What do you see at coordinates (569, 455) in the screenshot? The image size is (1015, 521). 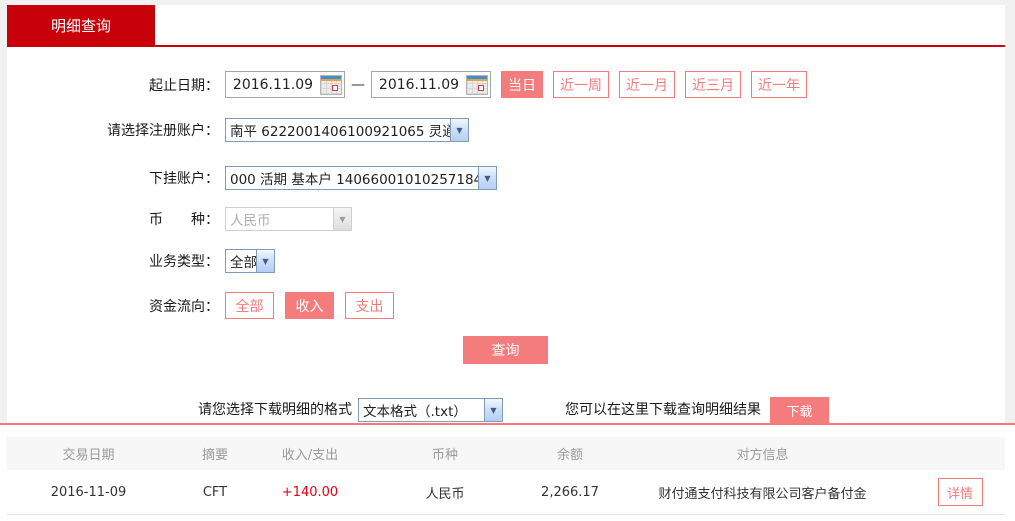 I see `col-header-balance: 余额` at bounding box center [569, 455].